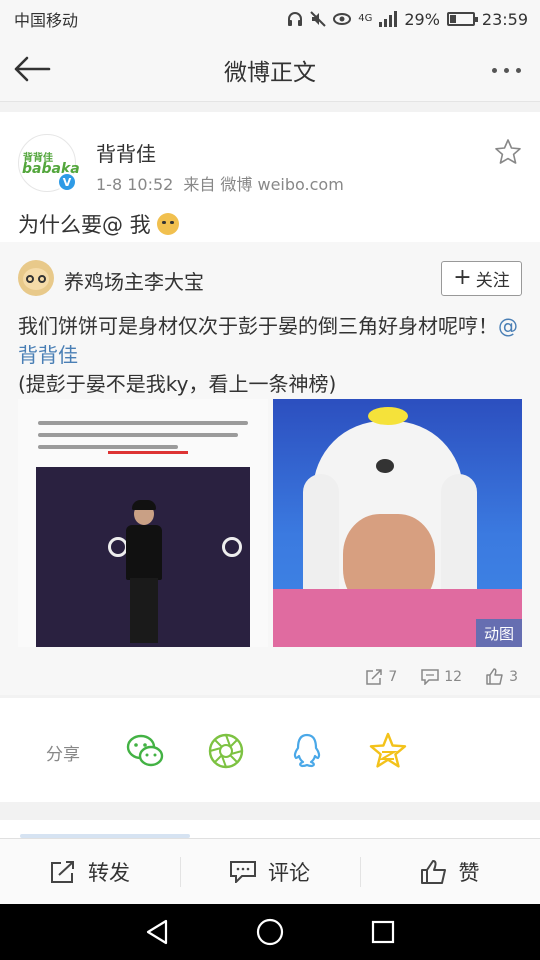 This screenshot has height=960, width=540. I want to click on share-label: 分享, so click(63, 755).